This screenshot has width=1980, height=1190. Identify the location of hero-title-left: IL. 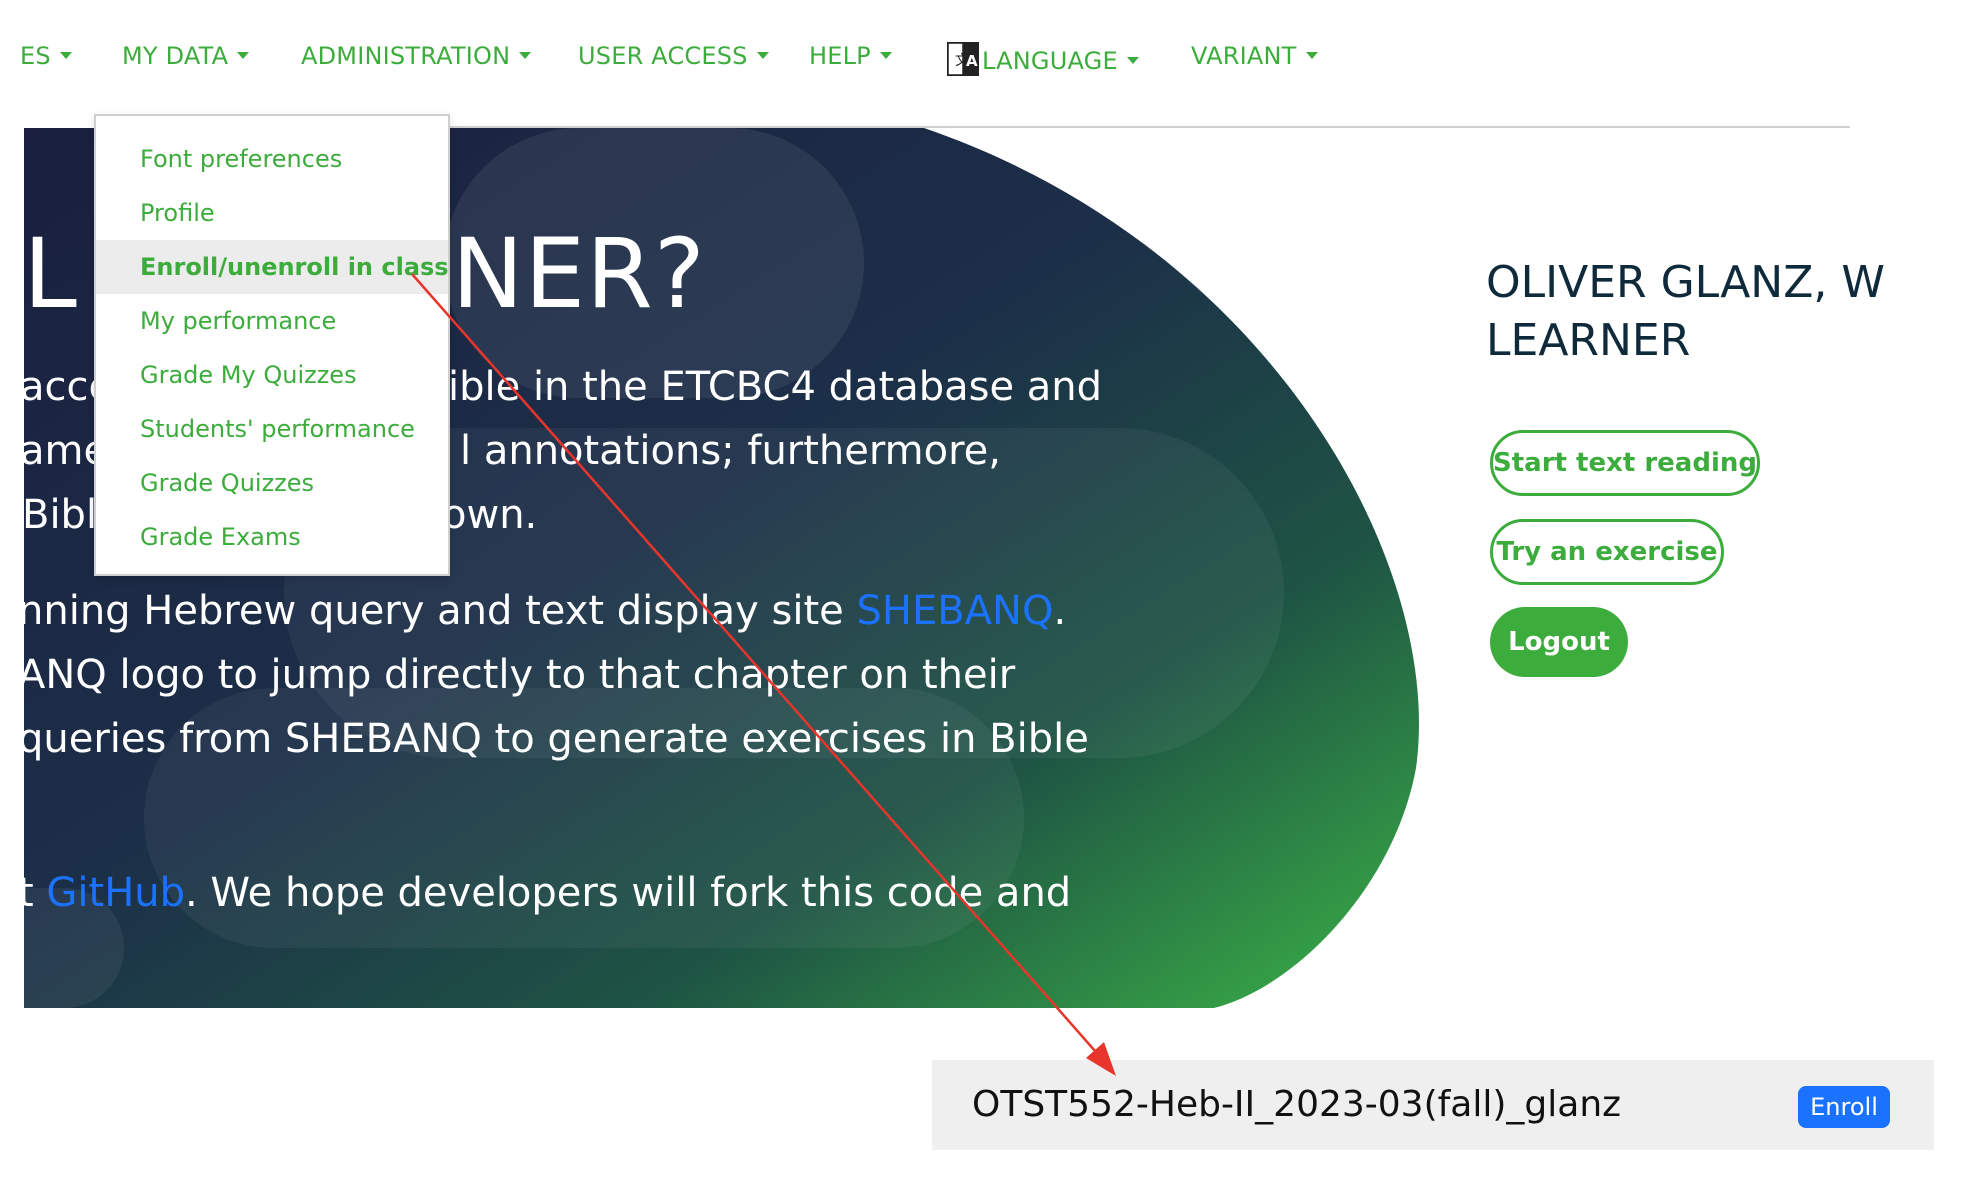
(51, 274).